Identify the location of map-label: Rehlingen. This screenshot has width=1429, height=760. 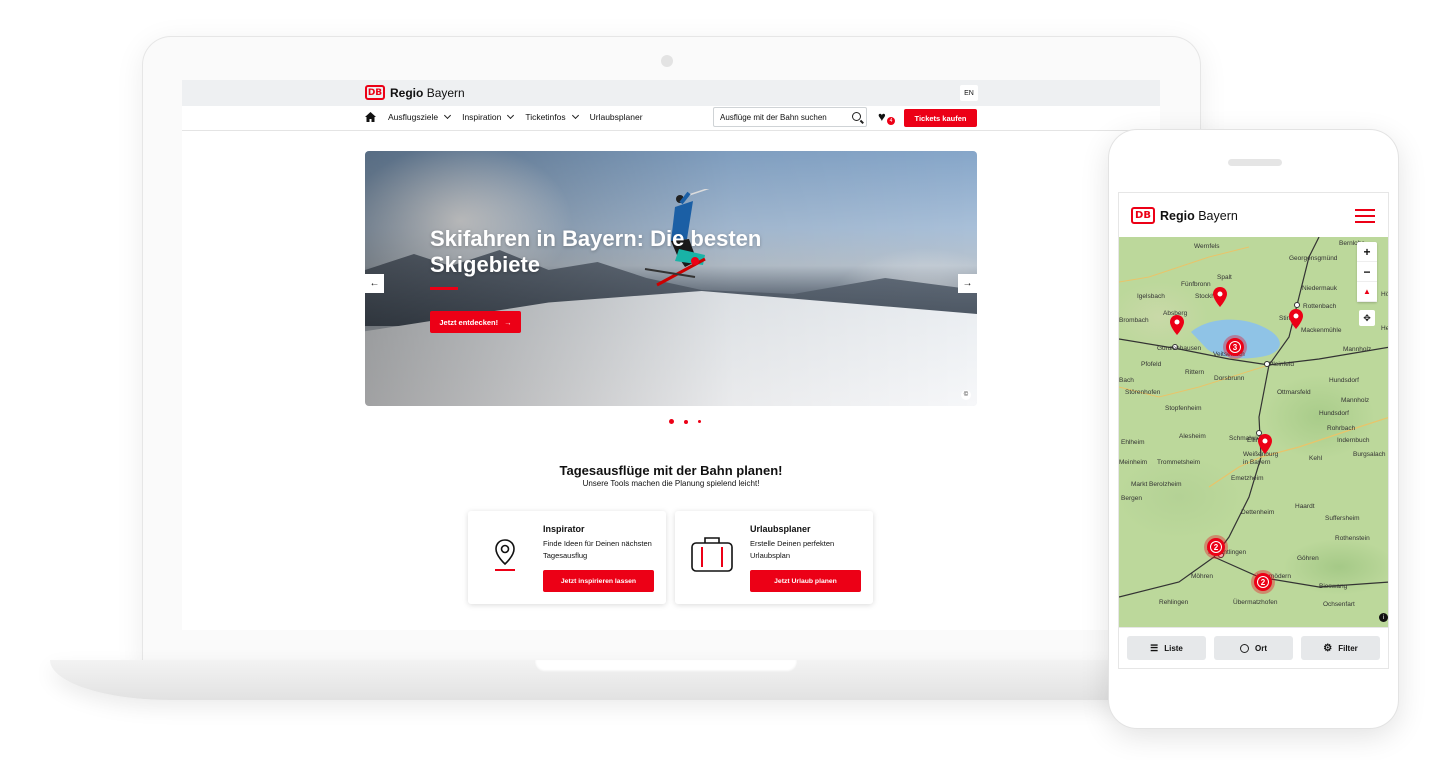
(1174, 602).